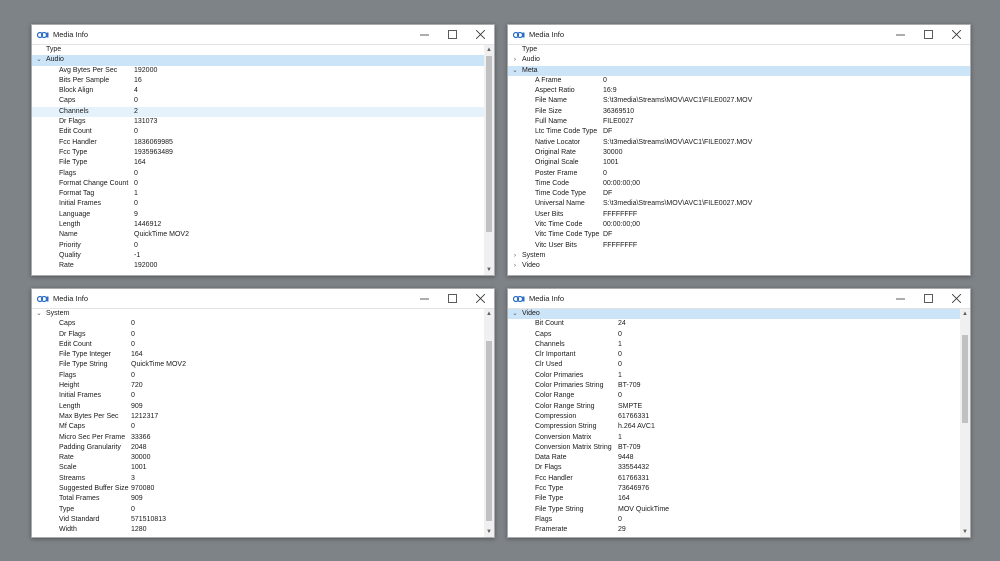 Image resolution: width=1000 pixels, height=561 pixels. What do you see at coordinates (734, 324) in the screenshot?
I see `property-row: Bit Count 24` at bounding box center [734, 324].